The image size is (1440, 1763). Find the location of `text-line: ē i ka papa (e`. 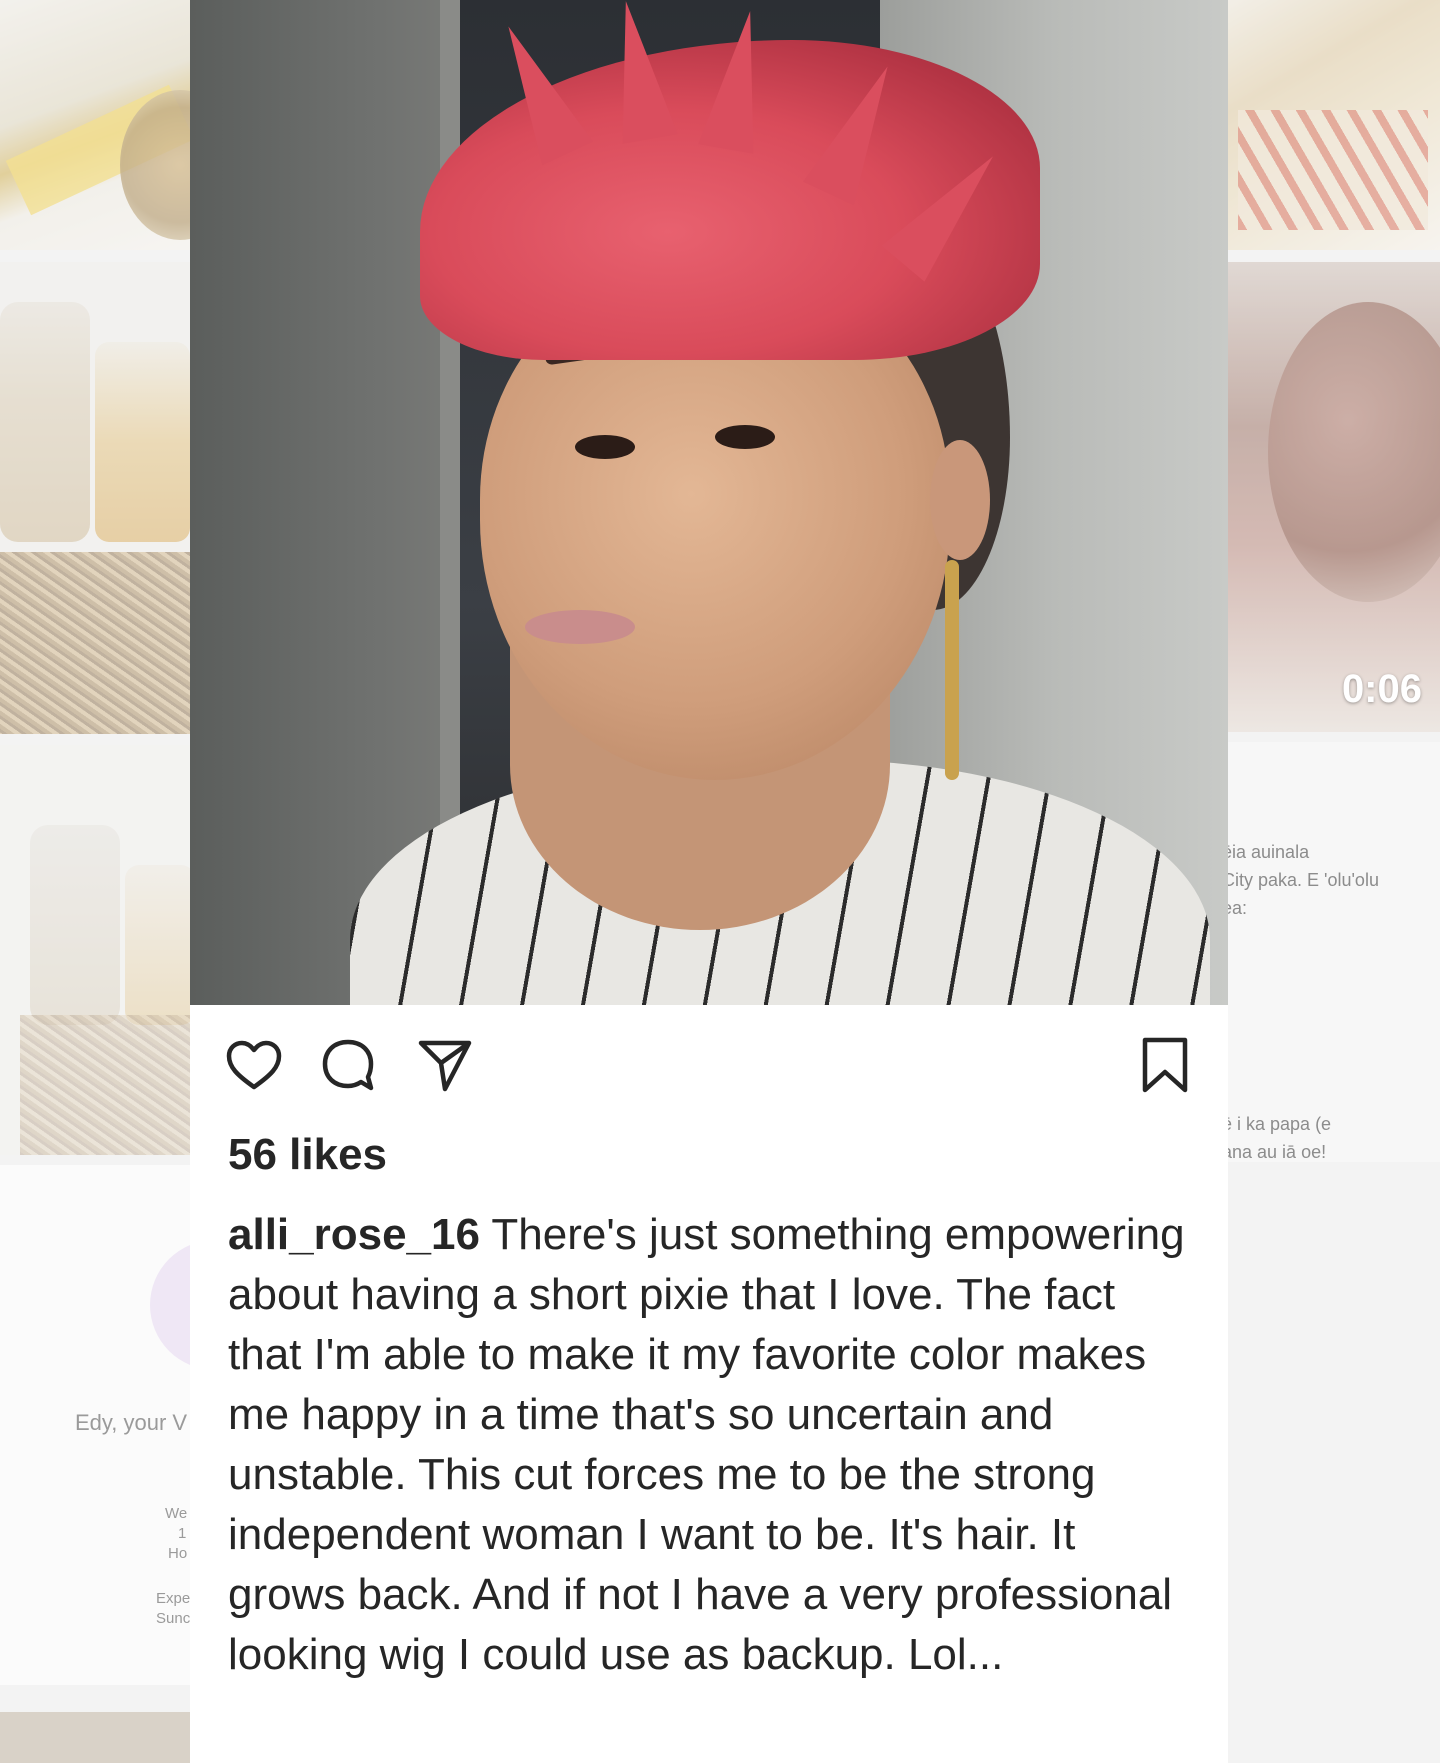

text-line: ē i ka papa (e is located at coordinates (1277, 1124).